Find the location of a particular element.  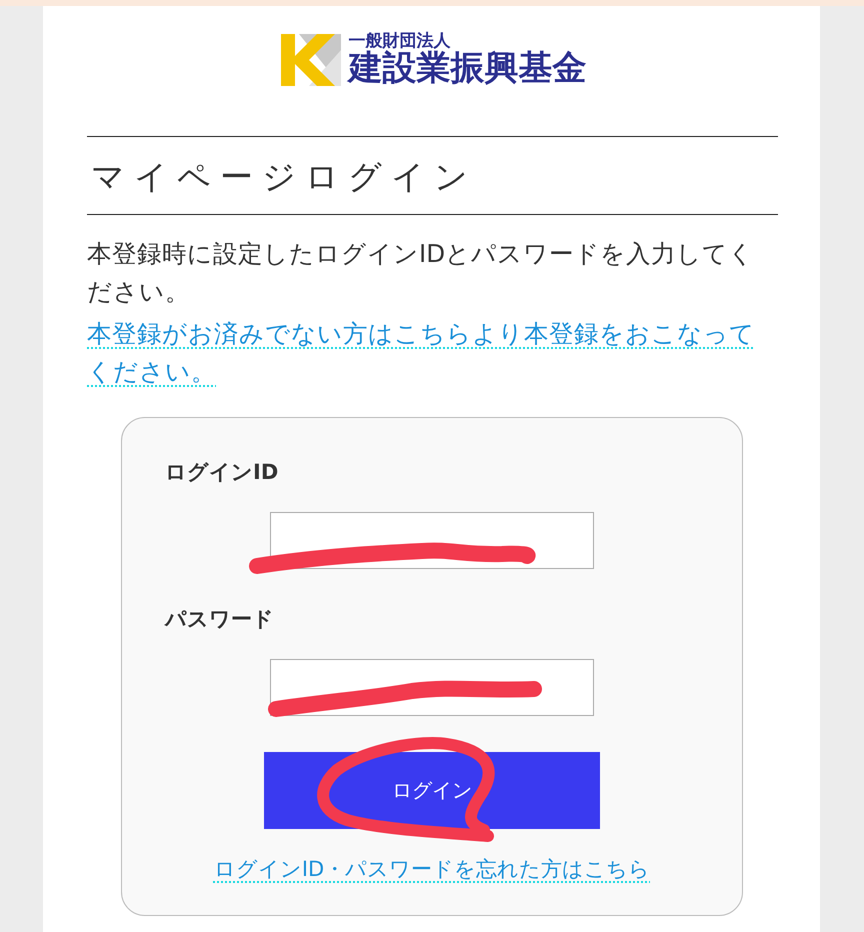

logo-name: 建設業振興基金 is located at coordinates (467, 69).